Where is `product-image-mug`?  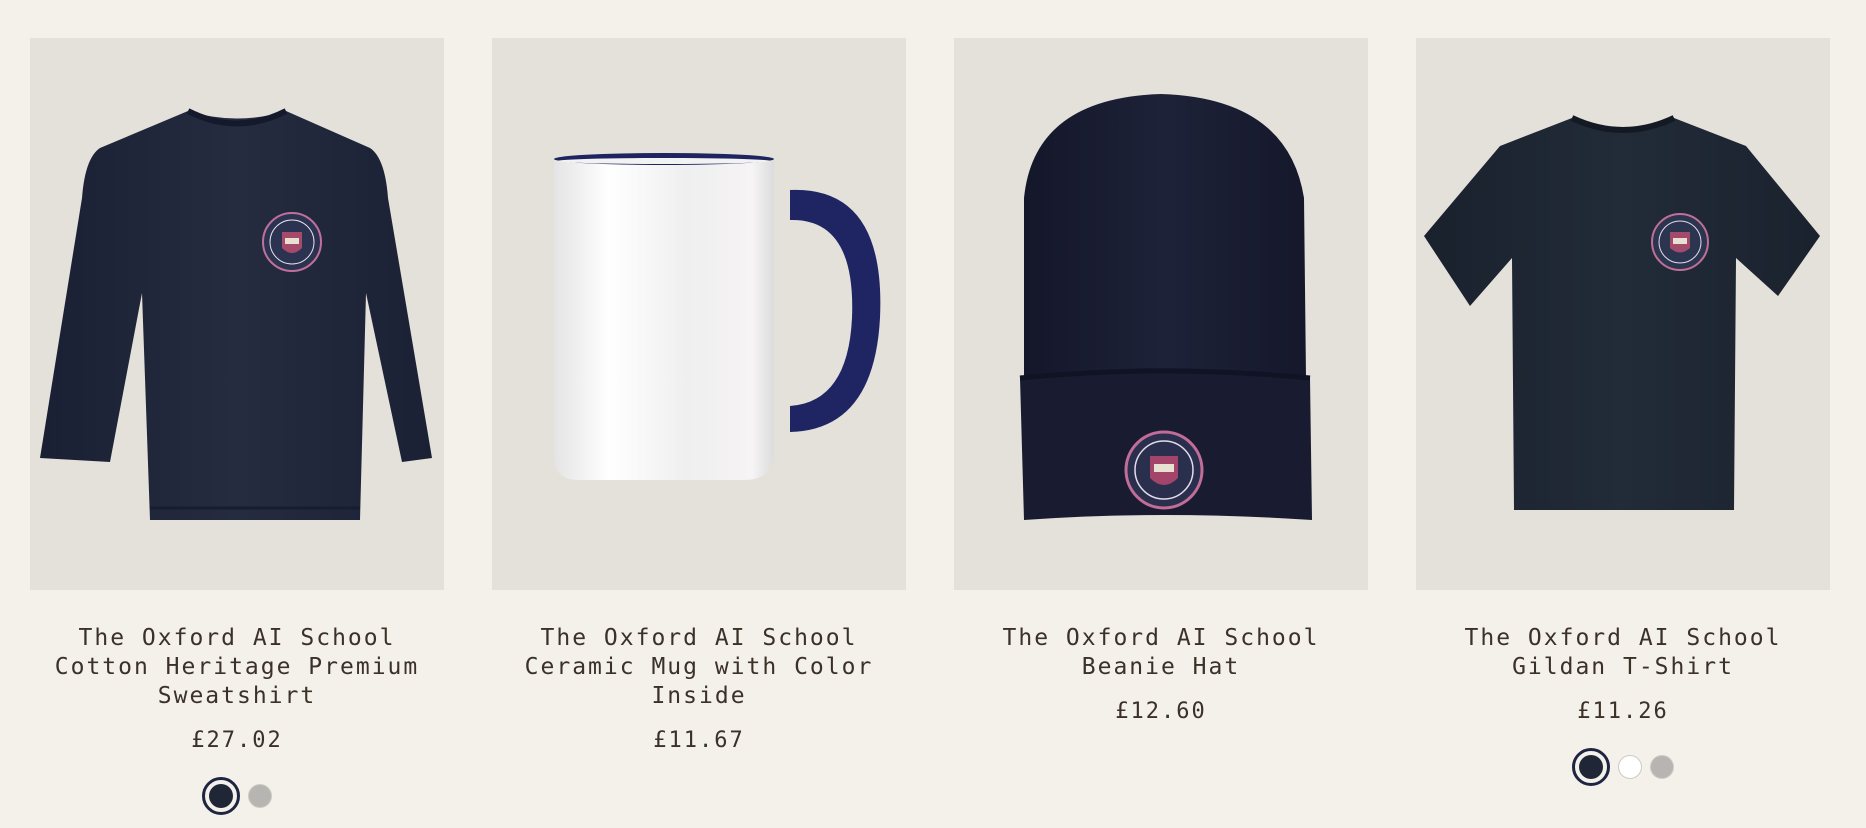 product-image-mug is located at coordinates (699, 314).